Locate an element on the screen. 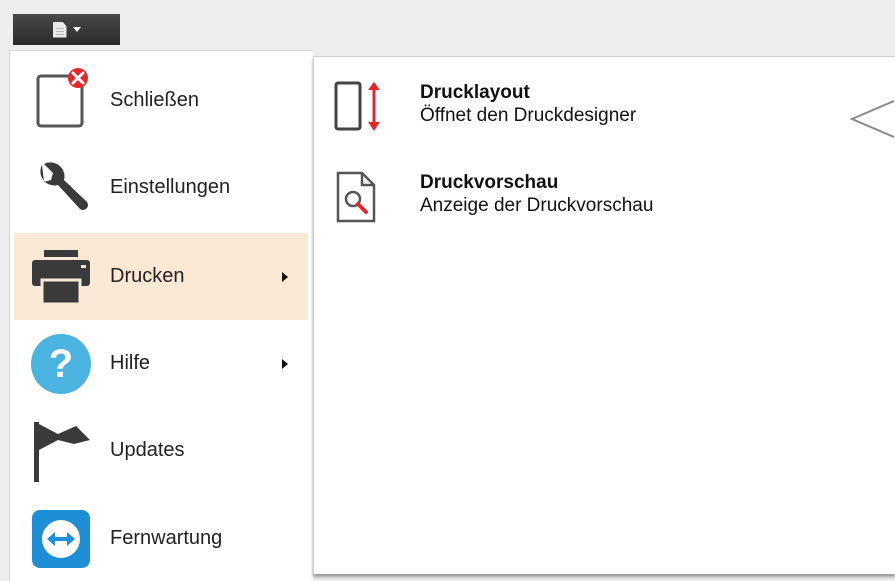  submenu-item-print-layout: Drucklayout Öffnet den Druckdesigner is located at coordinates (485, 107).